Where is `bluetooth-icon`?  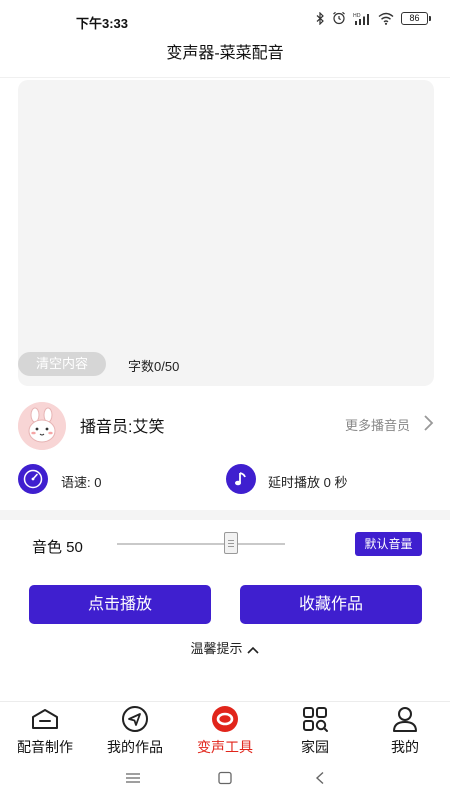
bluetooth-icon is located at coordinates (320, 18).